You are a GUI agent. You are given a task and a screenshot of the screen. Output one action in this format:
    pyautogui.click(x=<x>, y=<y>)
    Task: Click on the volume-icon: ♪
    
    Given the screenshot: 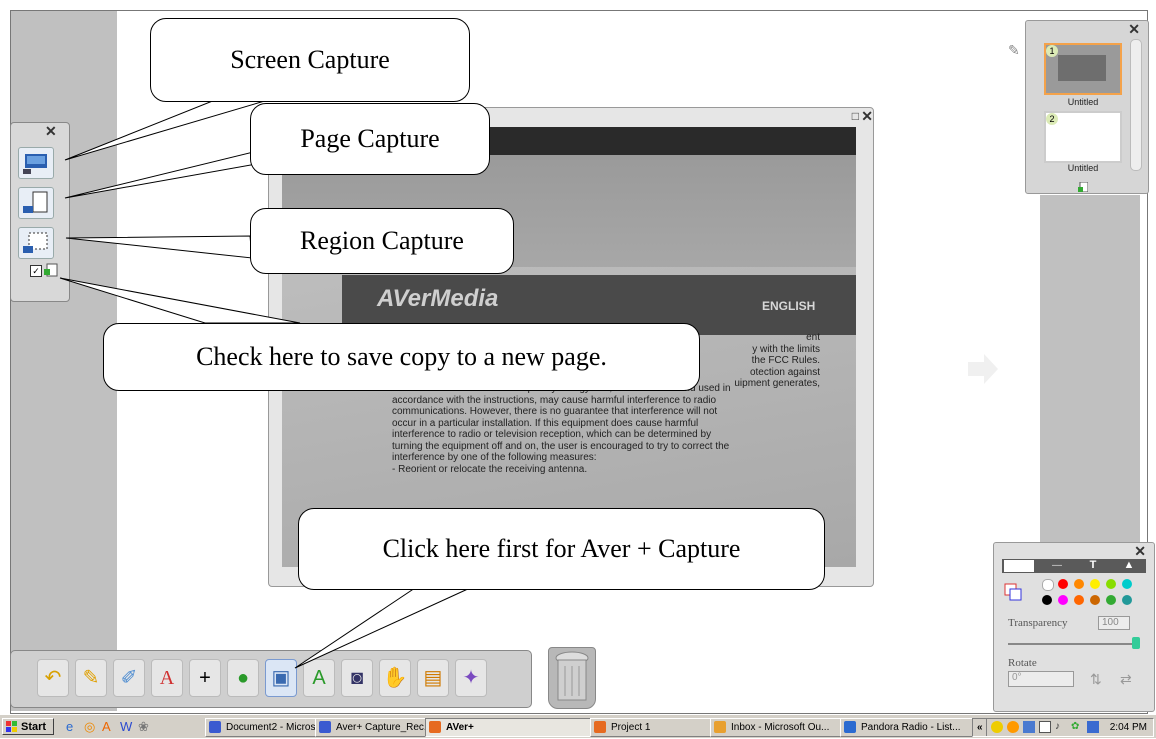 What is the action you would take?
    pyautogui.click(x=1061, y=727)
    